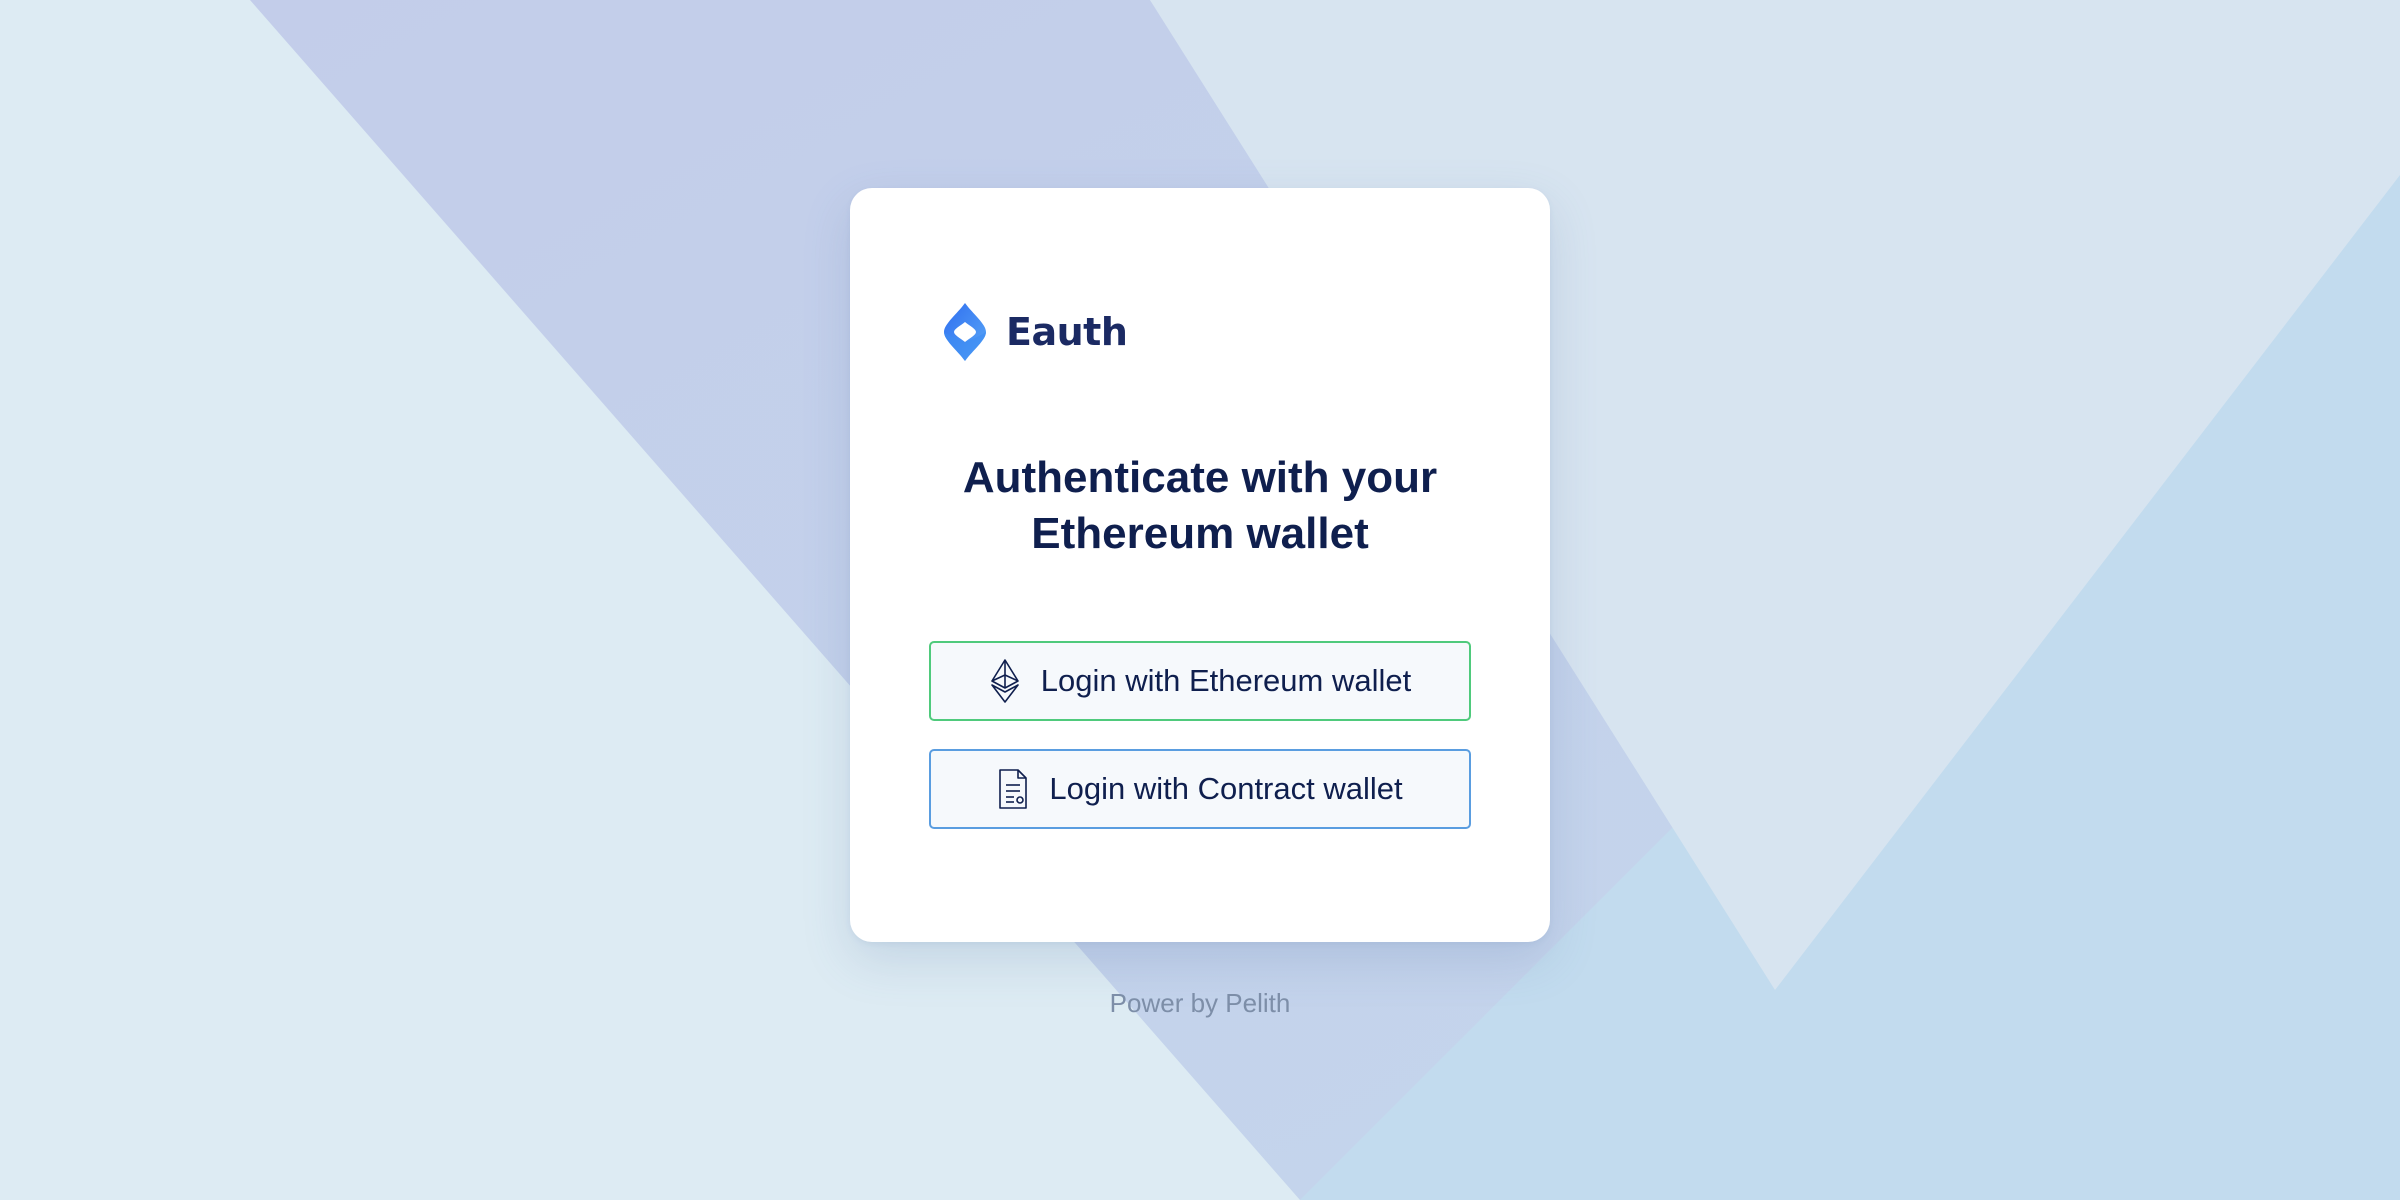 The width and height of the screenshot is (2400, 1200). I want to click on login-contract-wallet-label: Login with Contract wallet, so click(1226, 788).